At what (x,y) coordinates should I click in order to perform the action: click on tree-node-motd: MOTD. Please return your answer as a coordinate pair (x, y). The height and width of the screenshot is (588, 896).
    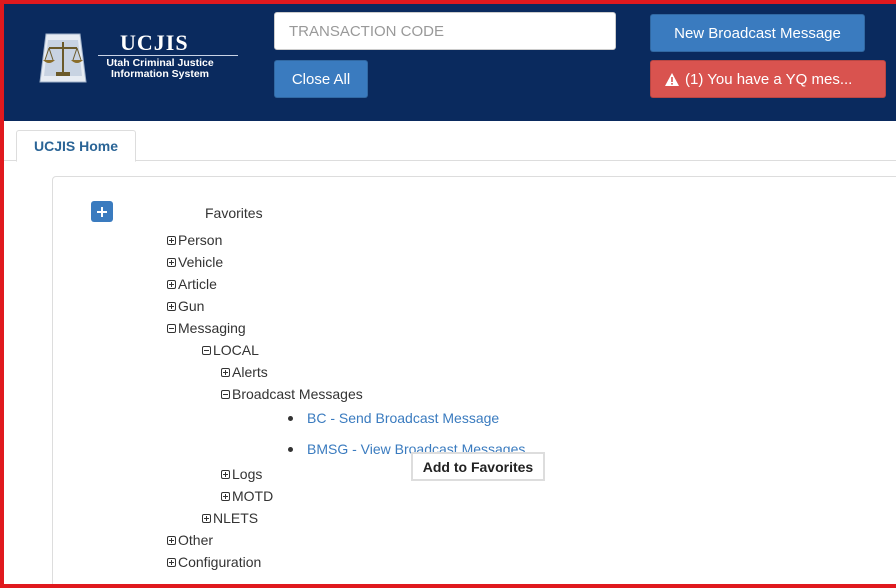
    Looking at the image, I should click on (247, 496).